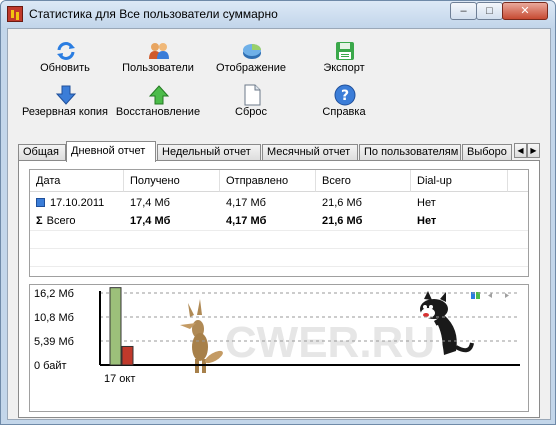 This screenshot has height=425, width=556. I want to click on column-header-sent: Отправлено, so click(268, 181).